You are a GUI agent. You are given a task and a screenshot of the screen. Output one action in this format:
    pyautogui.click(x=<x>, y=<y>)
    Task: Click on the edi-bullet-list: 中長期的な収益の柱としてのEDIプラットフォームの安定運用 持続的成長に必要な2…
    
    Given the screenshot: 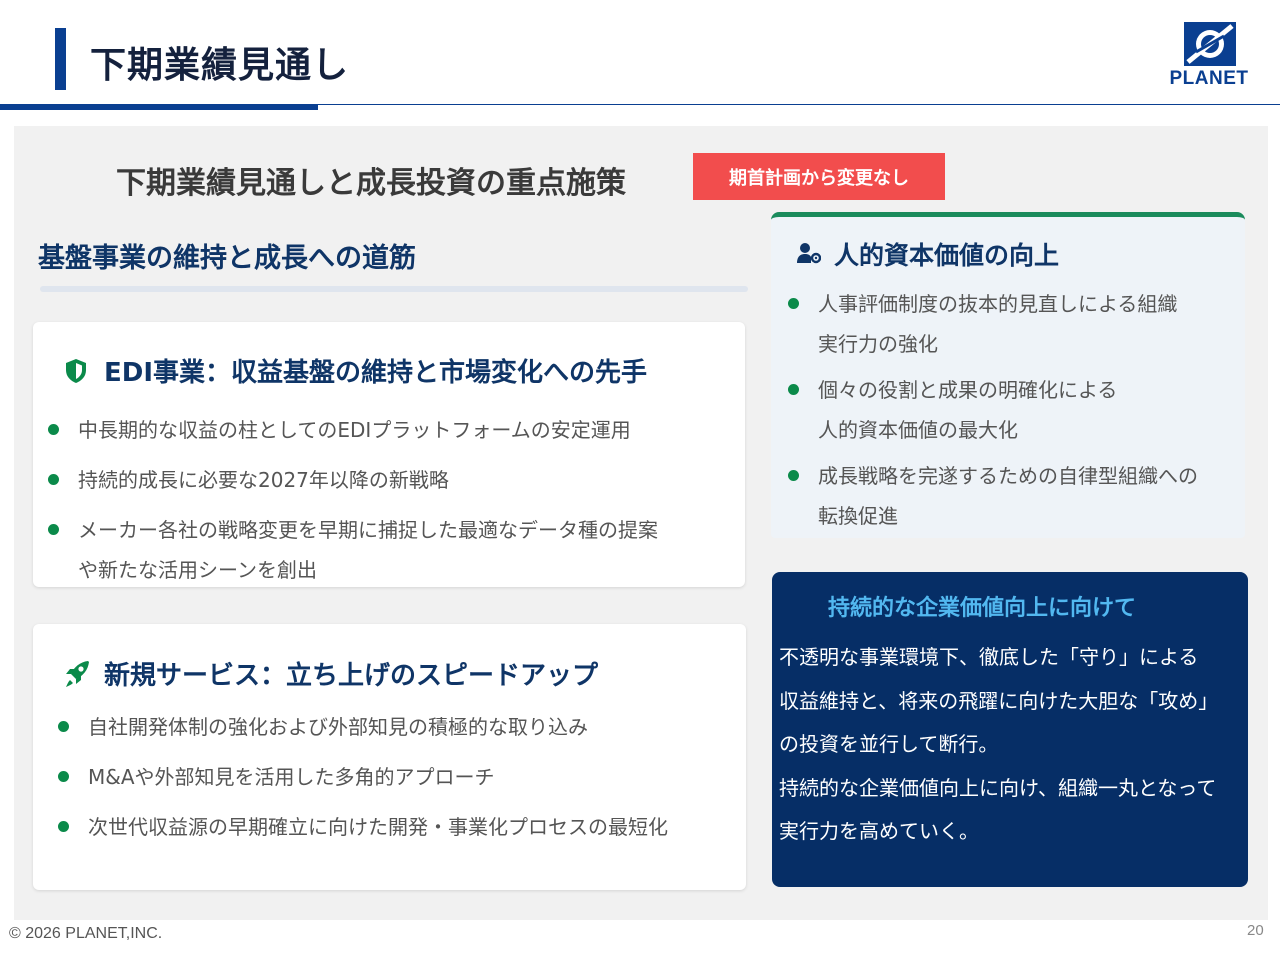 What is the action you would take?
    pyautogui.click(x=393, y=500)
    